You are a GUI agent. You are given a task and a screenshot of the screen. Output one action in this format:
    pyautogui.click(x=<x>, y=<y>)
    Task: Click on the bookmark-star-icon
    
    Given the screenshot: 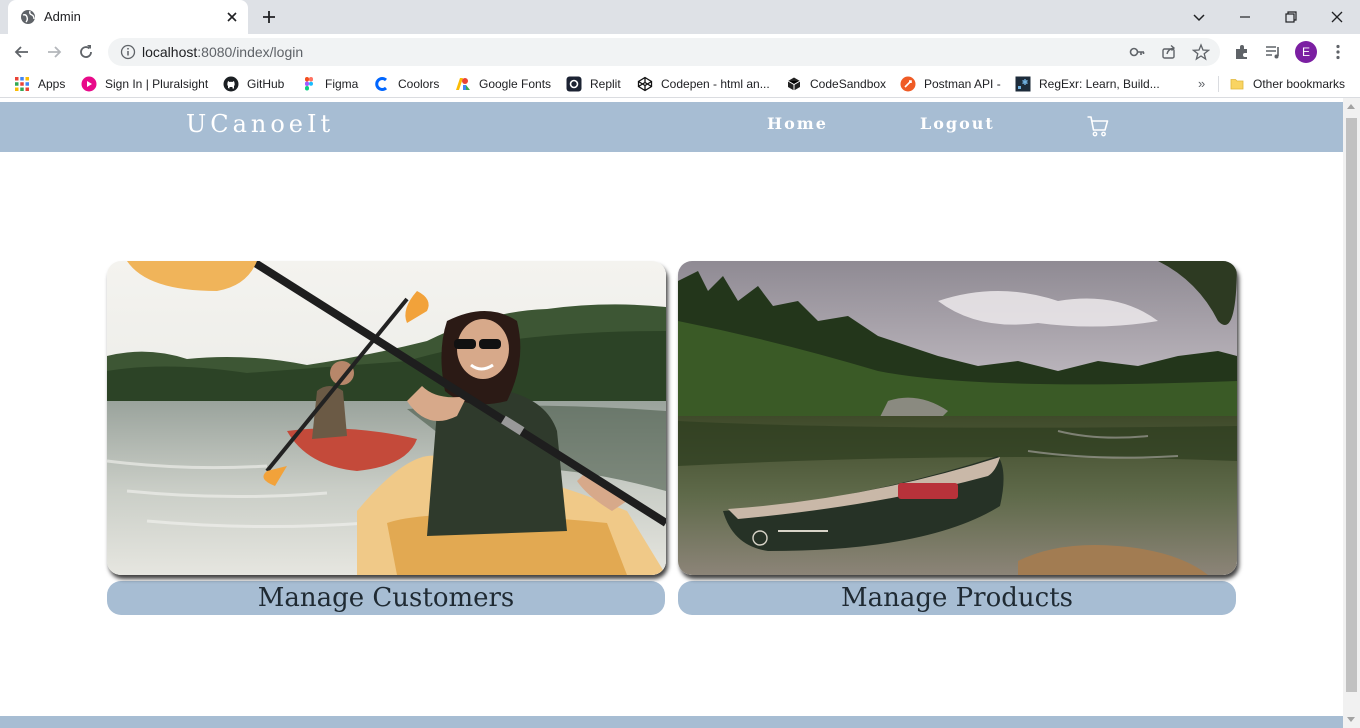 What is the action you would take?
    pyautogui.click(x=1201, y=52)
    